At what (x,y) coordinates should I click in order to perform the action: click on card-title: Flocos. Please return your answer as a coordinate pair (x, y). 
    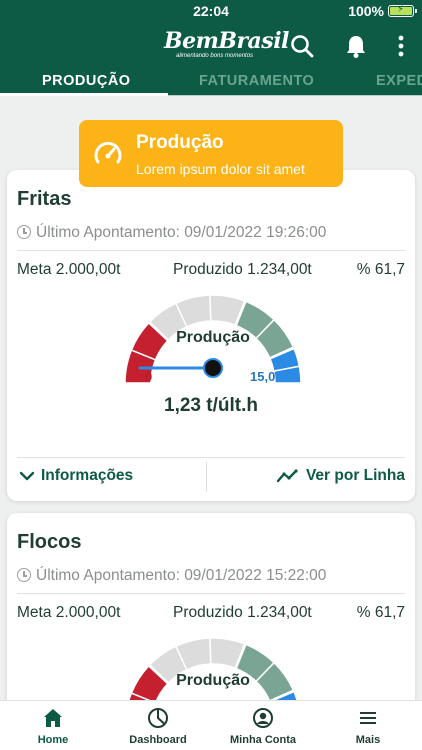
    Looking at the image, I should click on (49, 542).